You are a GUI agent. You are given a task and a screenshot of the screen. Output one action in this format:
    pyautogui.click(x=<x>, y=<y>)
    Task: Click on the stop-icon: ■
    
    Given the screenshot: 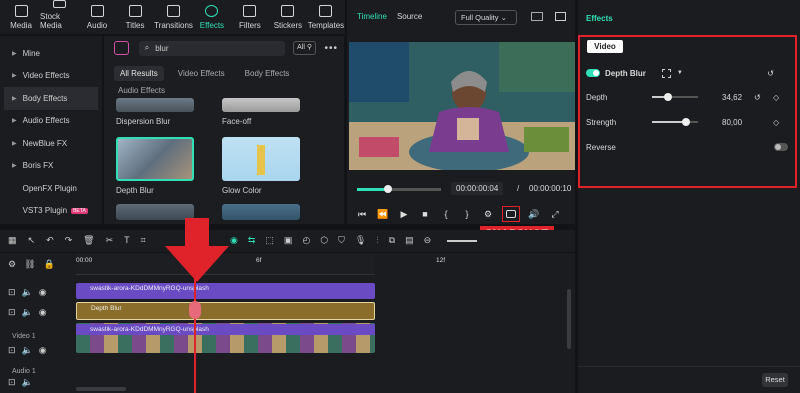 What is the action you would take?
    pyautogui.click(x=425, y=214)
    